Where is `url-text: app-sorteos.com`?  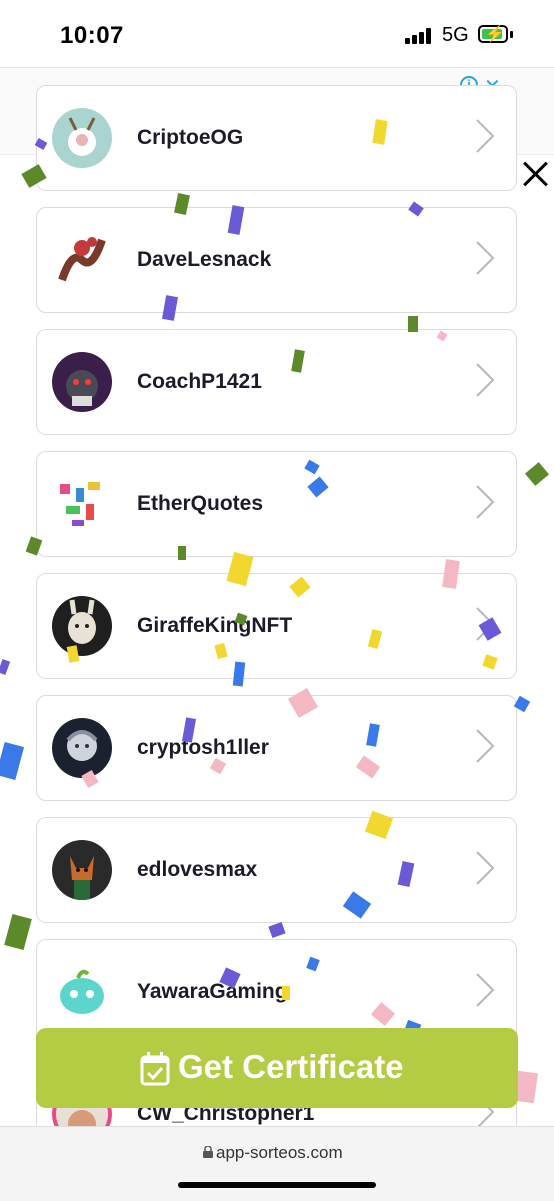 url-text: app-sorteos.com is located at coordinates (279, 1153).